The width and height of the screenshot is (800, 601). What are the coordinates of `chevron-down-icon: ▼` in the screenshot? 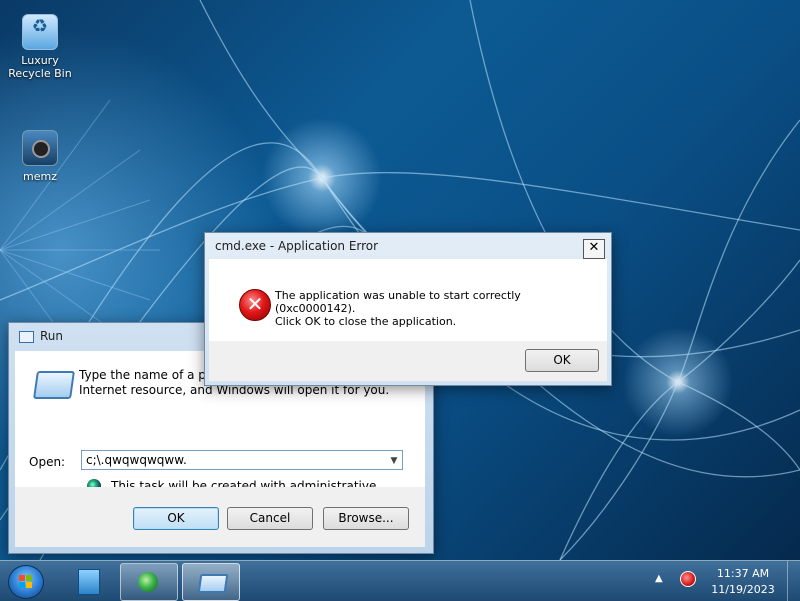 It's located at (394, 461).